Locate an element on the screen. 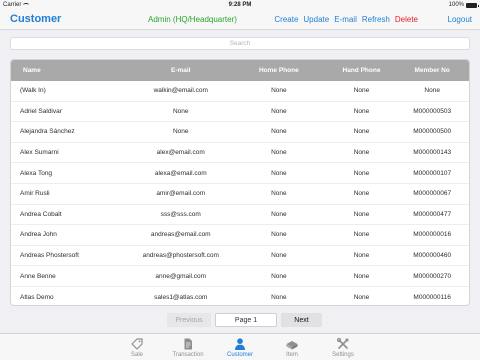  logout-button: Logout is located at coordinates (460, 19).